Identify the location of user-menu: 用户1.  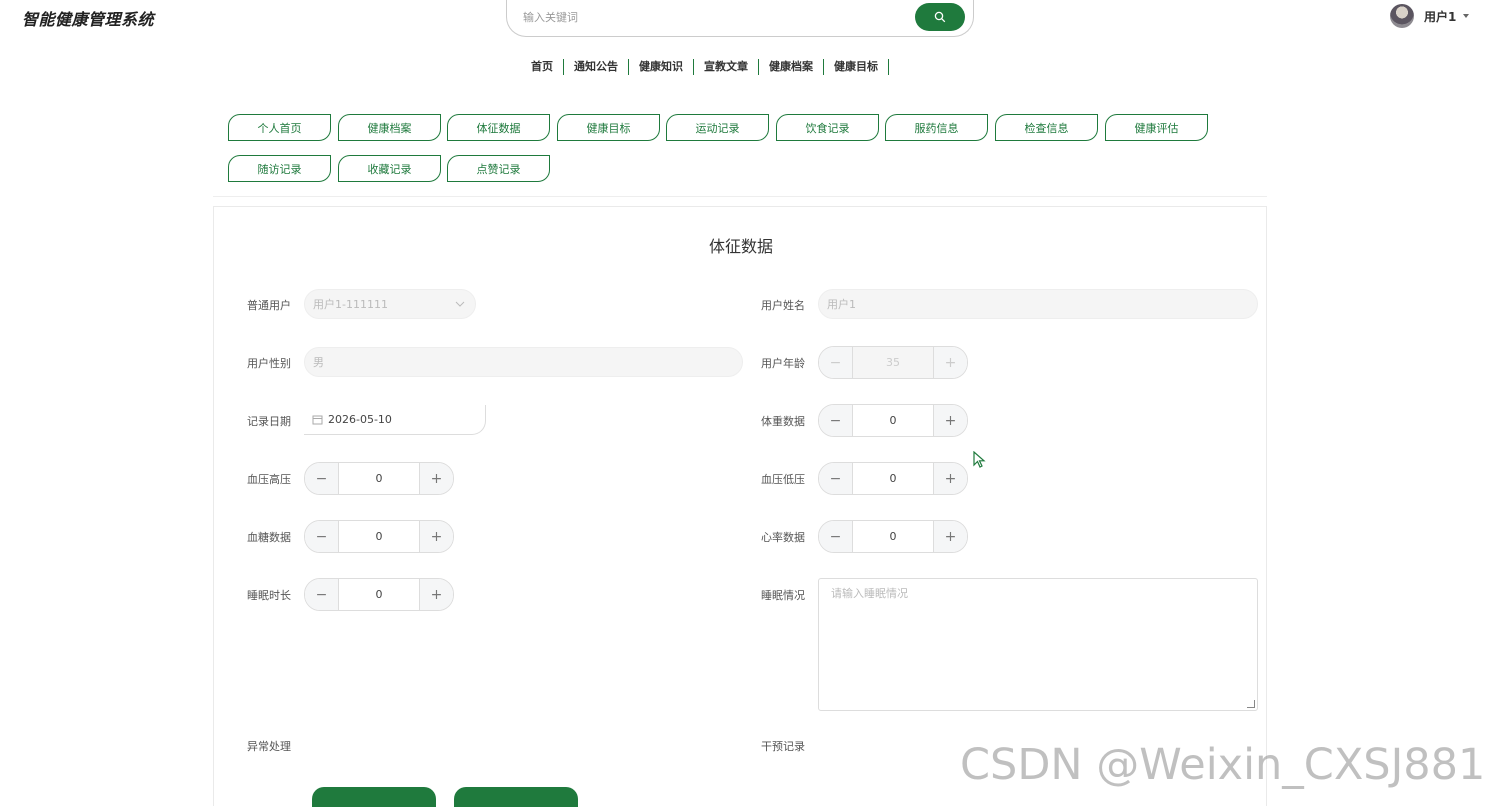
(1430, 16).